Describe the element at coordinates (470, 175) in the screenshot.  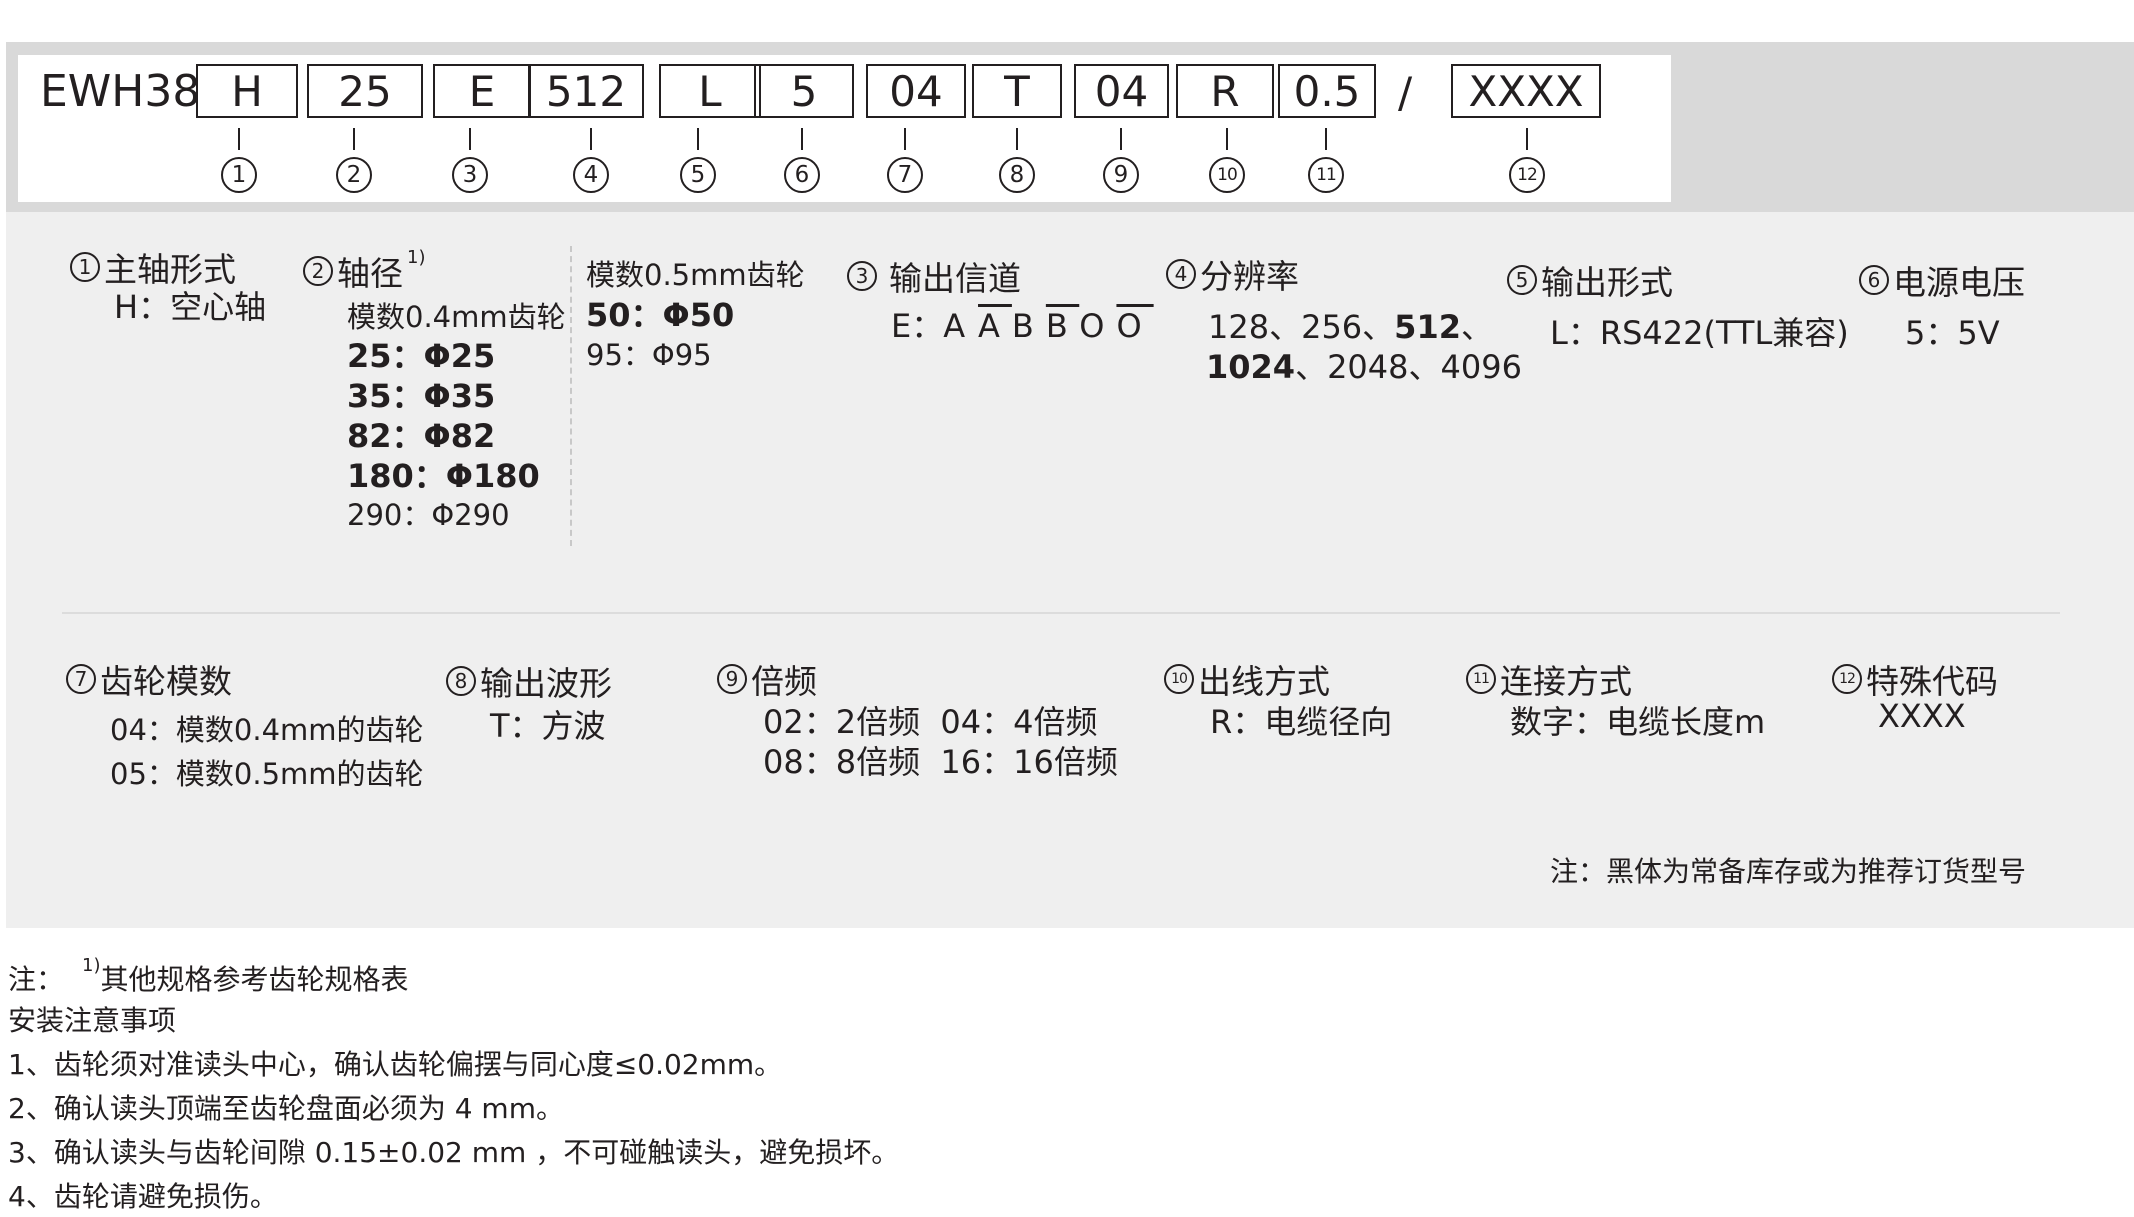
I see `code-number-3: 3` at that location.